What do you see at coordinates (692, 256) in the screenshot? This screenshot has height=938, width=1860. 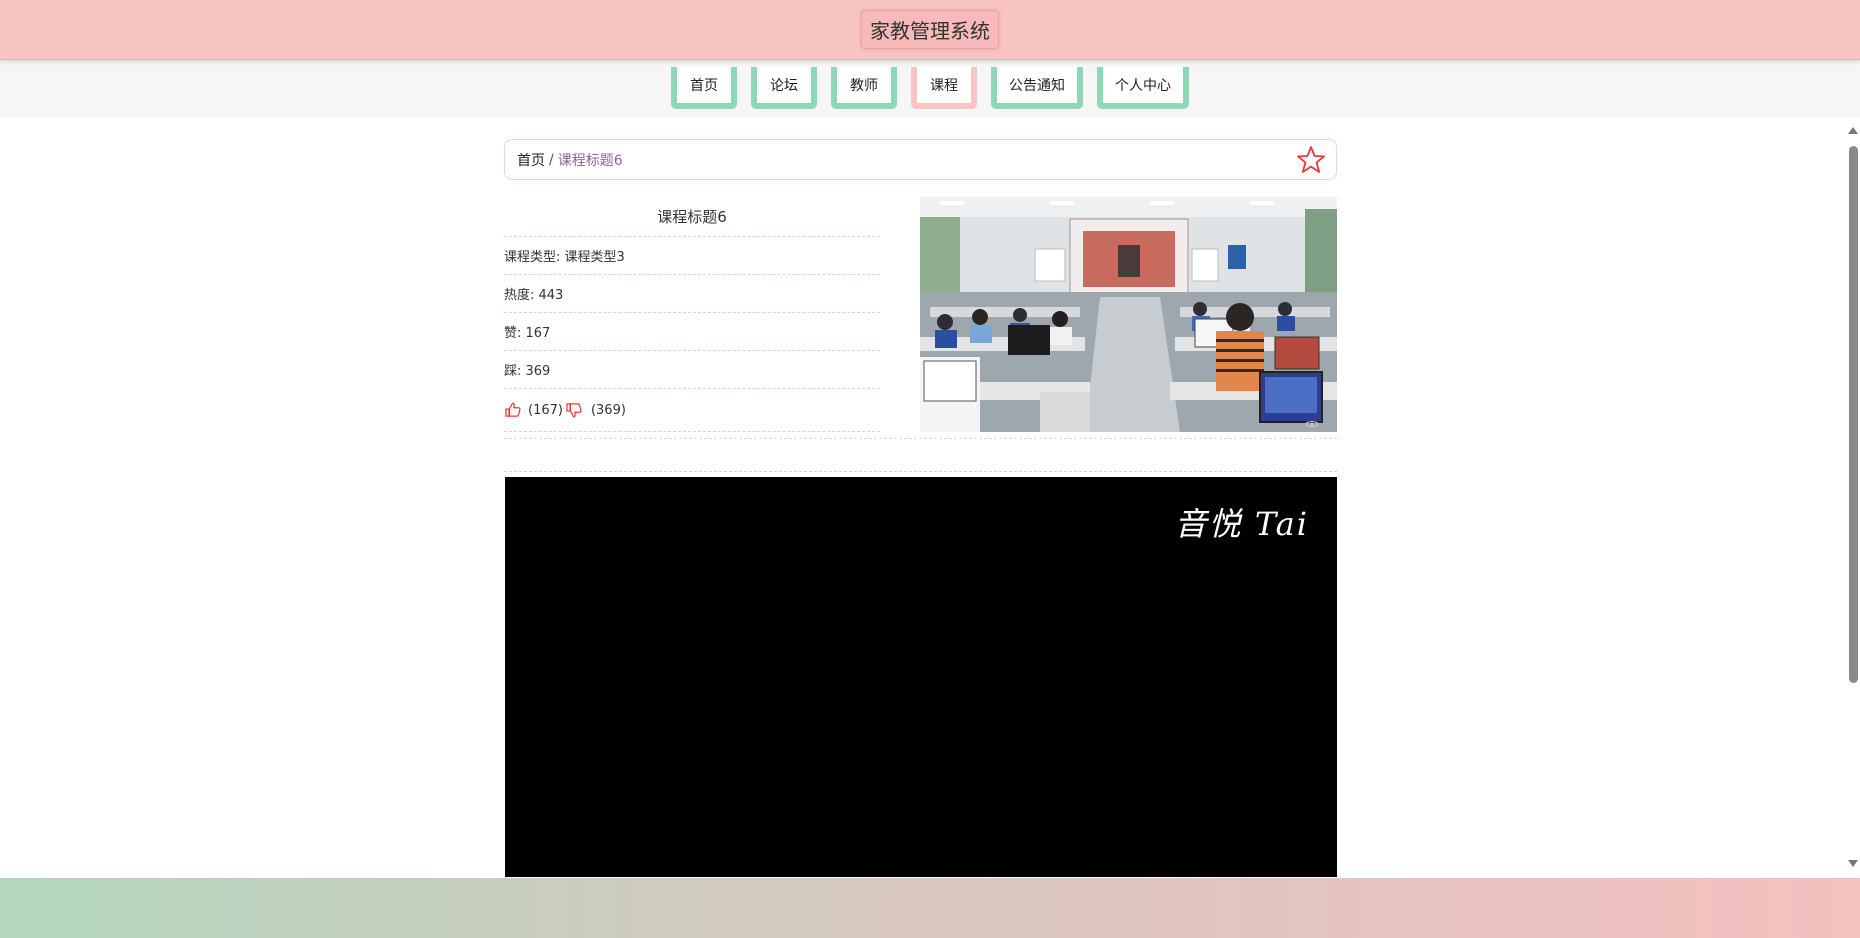 I see `course-type-row: 课程类型: 课程类型3` at bounding box center [692, 256].